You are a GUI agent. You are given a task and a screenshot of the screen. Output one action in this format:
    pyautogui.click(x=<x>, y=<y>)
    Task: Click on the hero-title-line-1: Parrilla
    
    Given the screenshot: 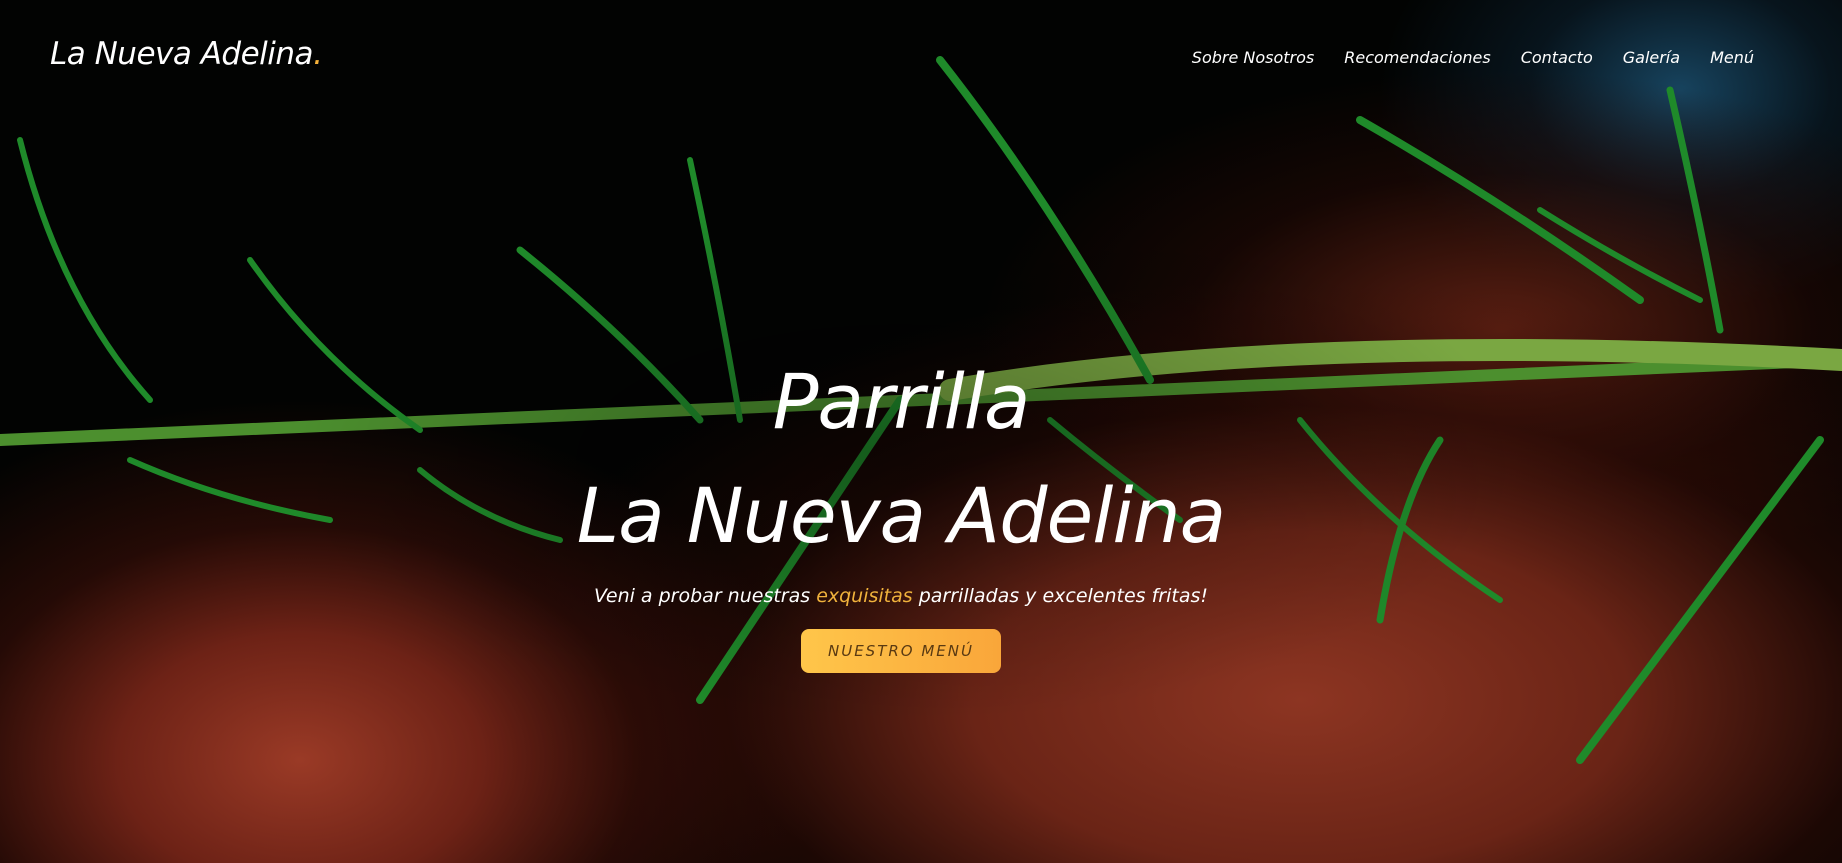 What is the action you would take?
    pyautogui.click(x=901, y=401)
    